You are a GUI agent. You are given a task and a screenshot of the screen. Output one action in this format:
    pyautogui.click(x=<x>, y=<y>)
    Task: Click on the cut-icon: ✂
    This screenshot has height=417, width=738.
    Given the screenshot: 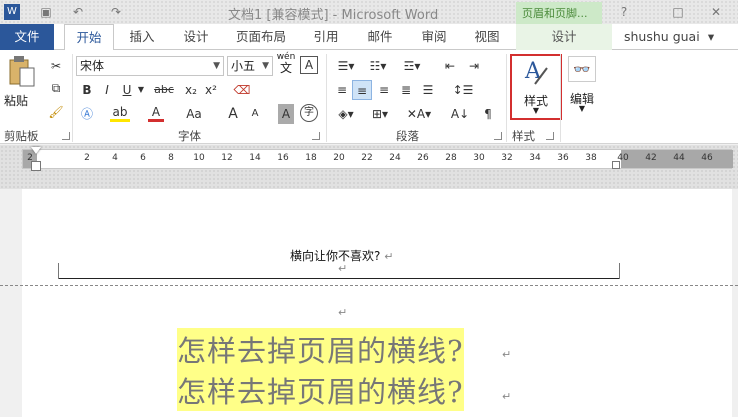 What is the action you would take?
    pyautogui.click(x=56, y=66)
    